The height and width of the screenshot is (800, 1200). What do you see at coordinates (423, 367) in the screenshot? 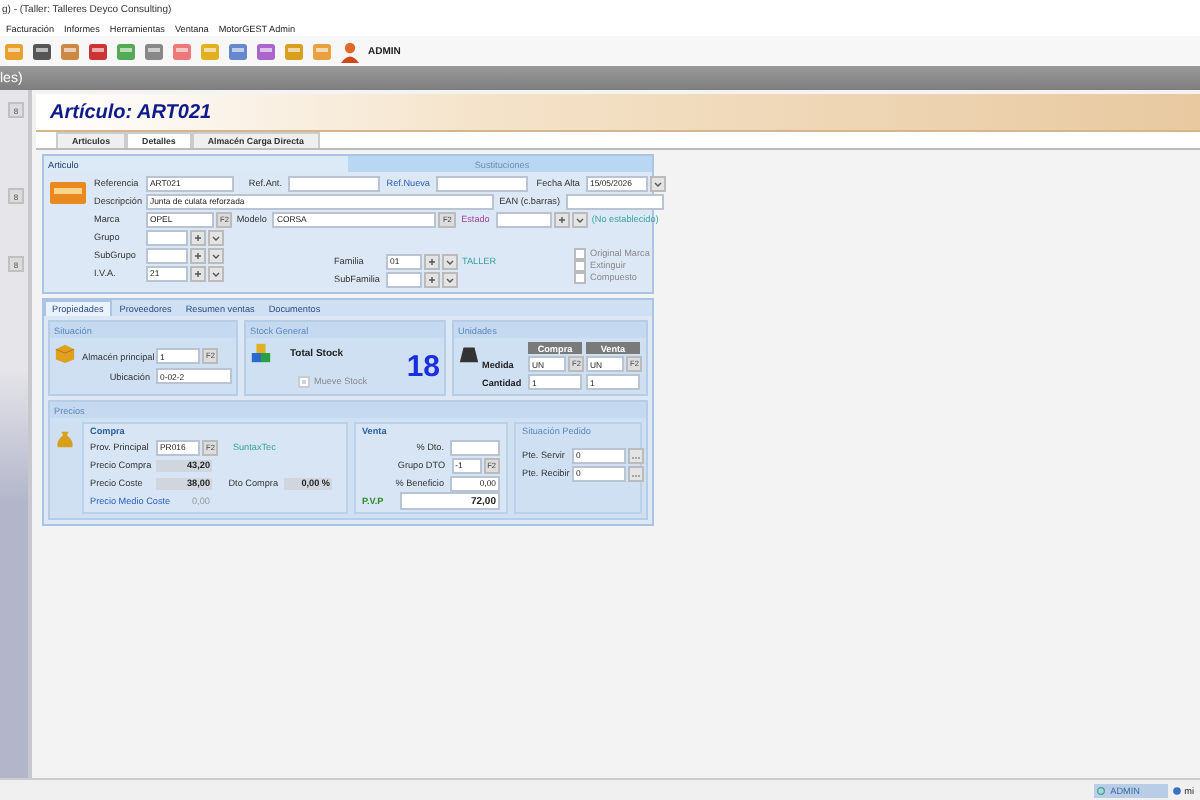
I see `stock-total: 18` at bounding box center [423, 367].